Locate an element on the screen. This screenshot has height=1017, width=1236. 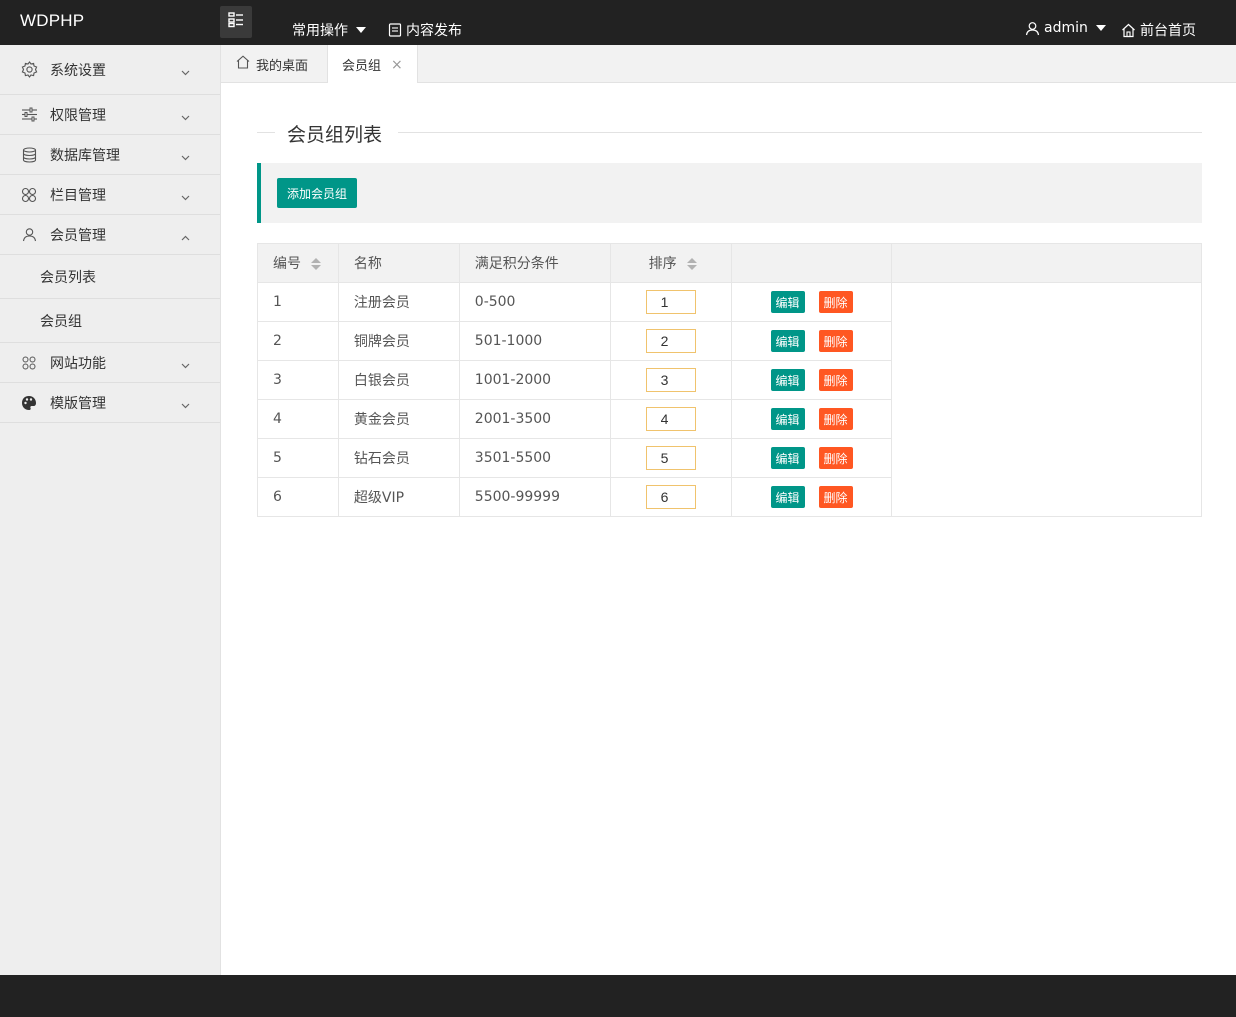
cell-id: 2 is located at coordinates (298, 341).